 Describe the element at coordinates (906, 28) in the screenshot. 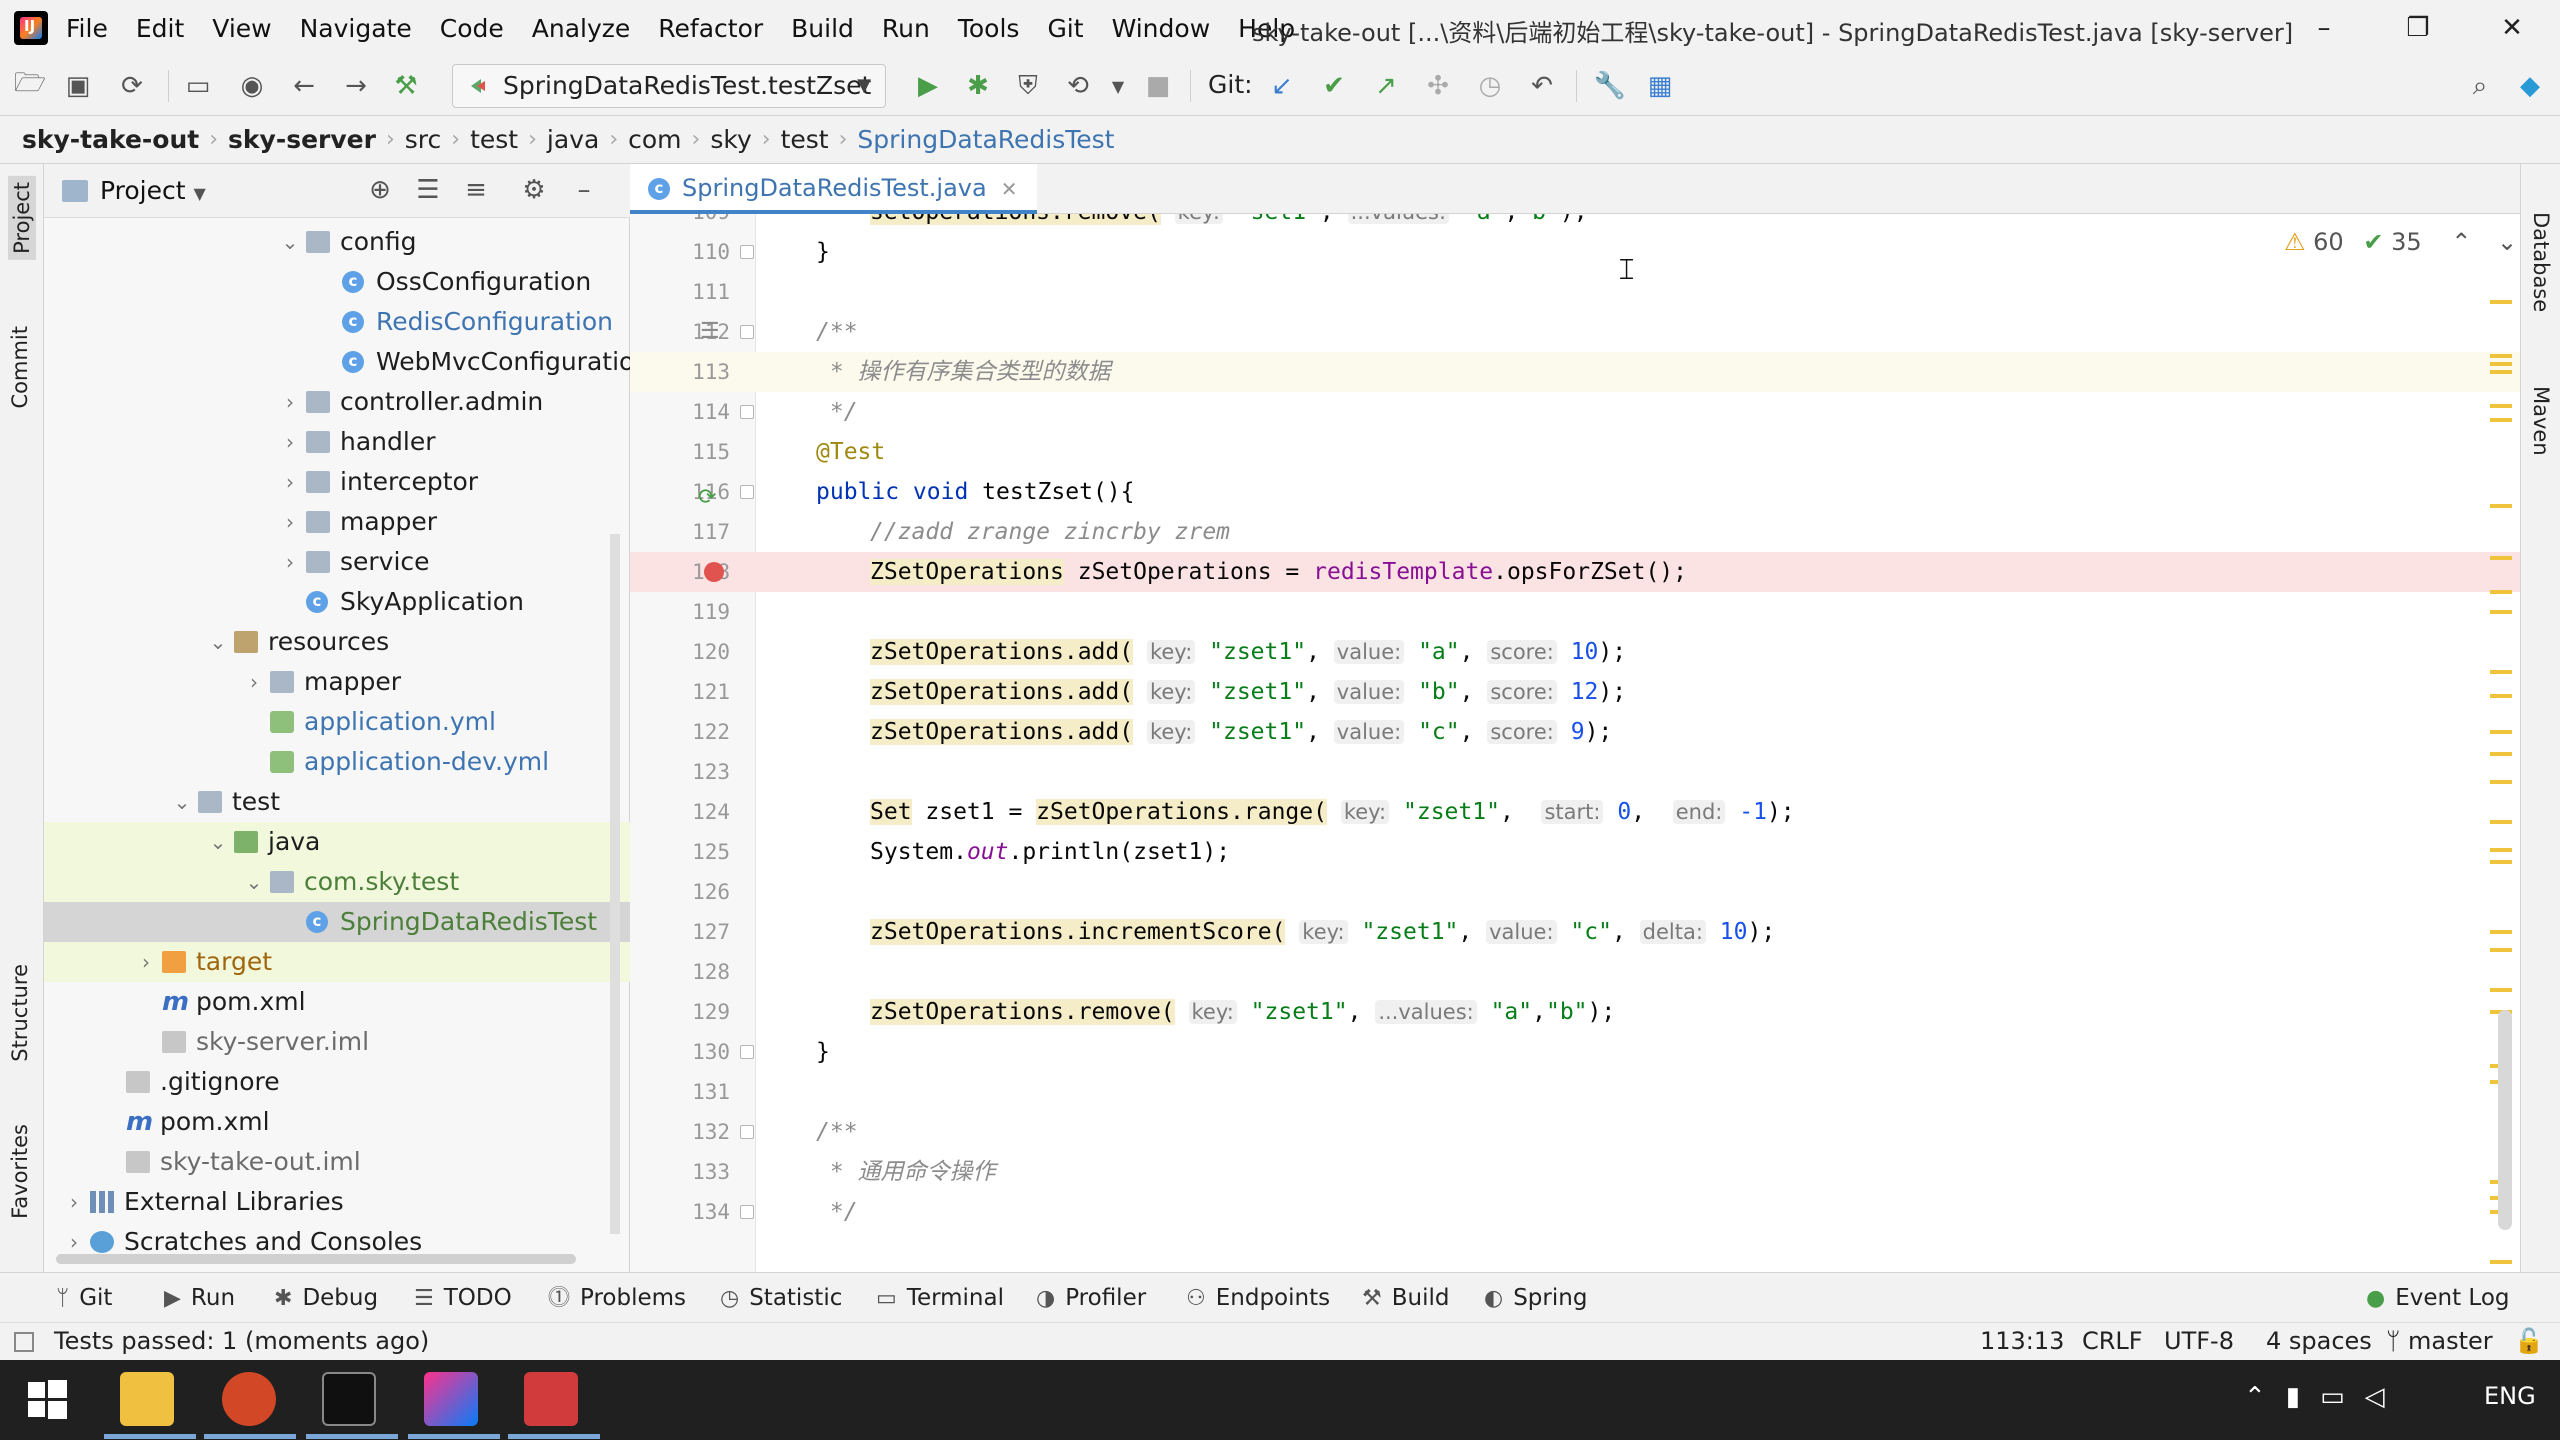

I see `menu-run: Run` at that location.